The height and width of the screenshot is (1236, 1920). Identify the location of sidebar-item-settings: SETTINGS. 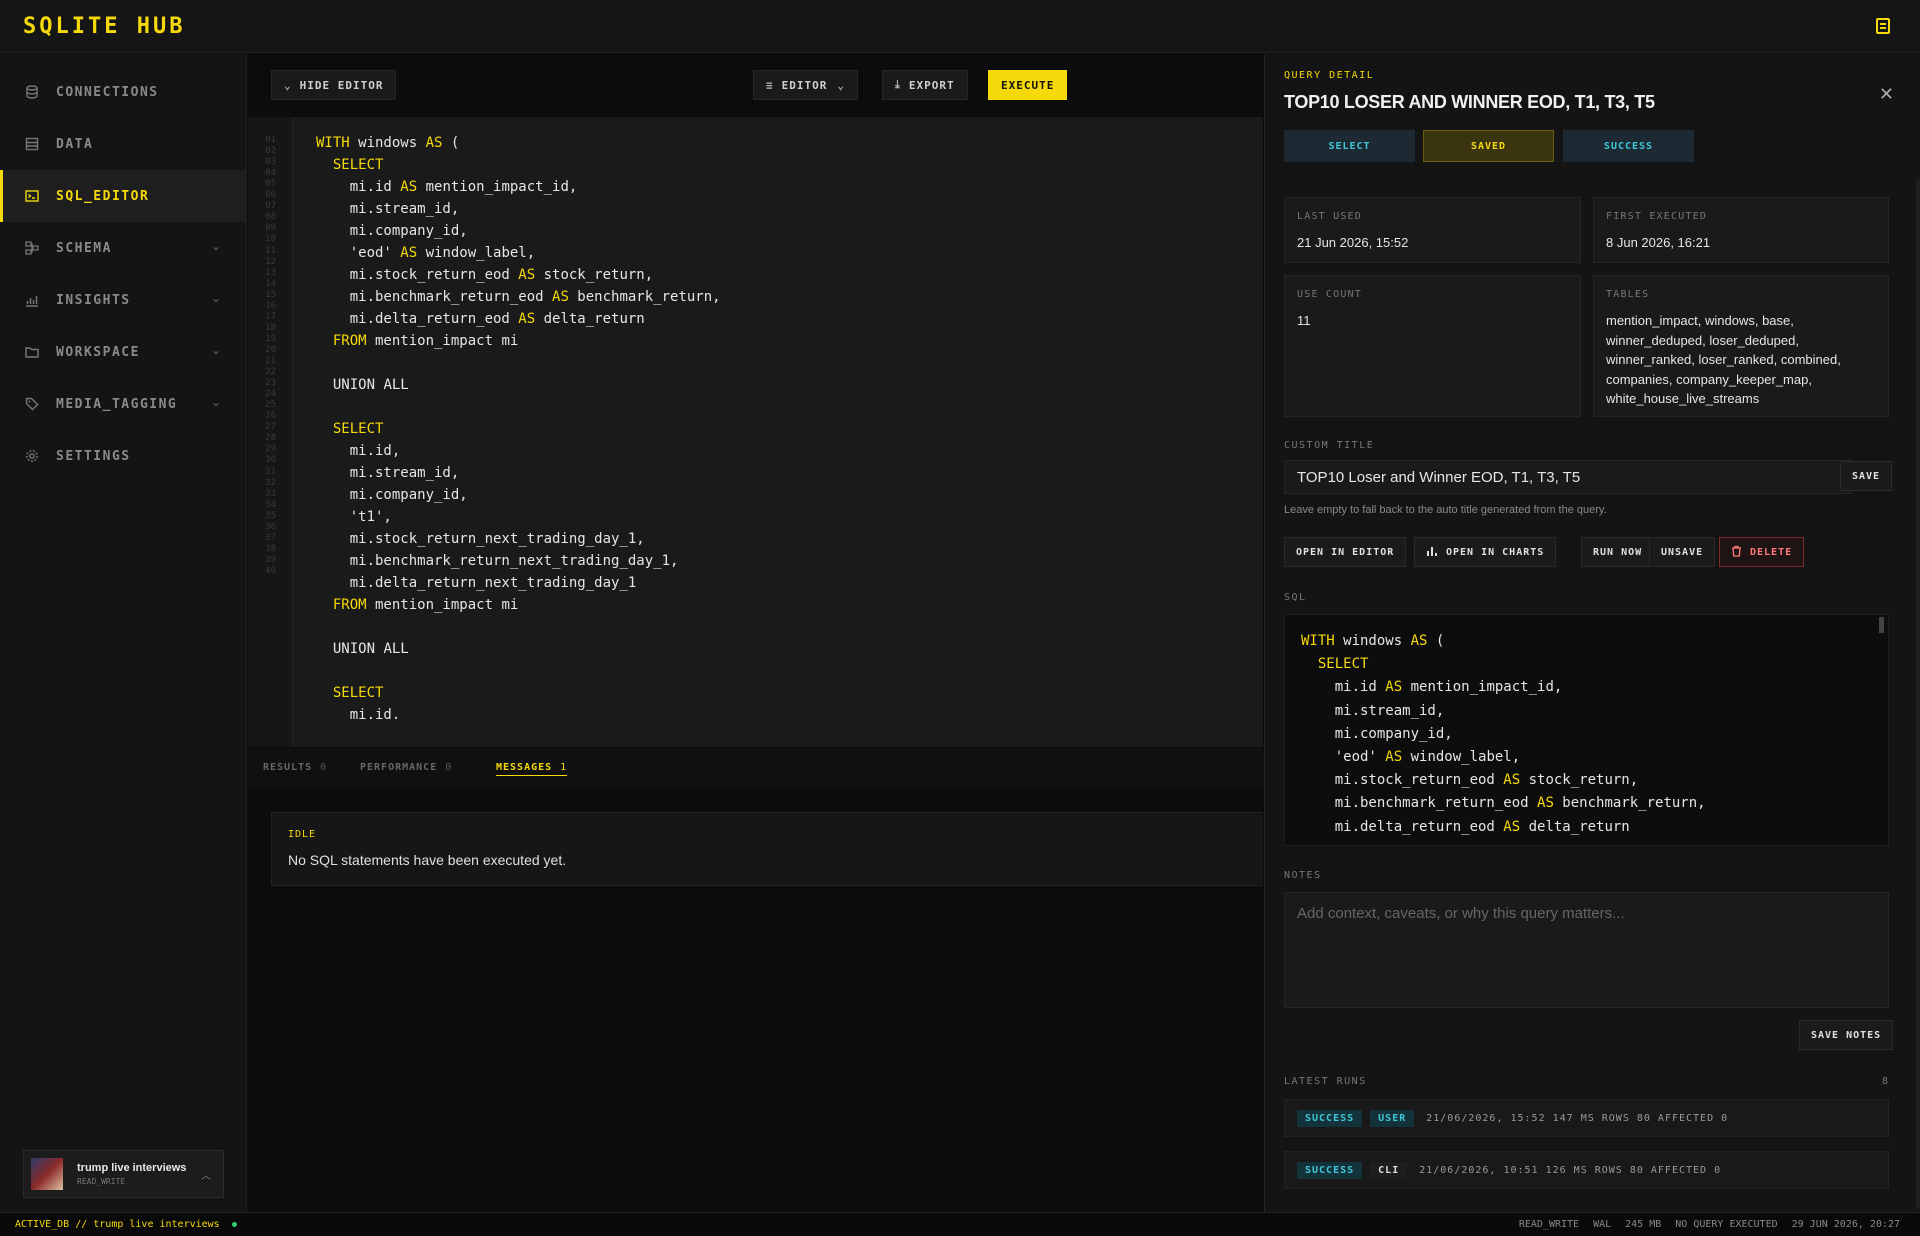
(123, 456).